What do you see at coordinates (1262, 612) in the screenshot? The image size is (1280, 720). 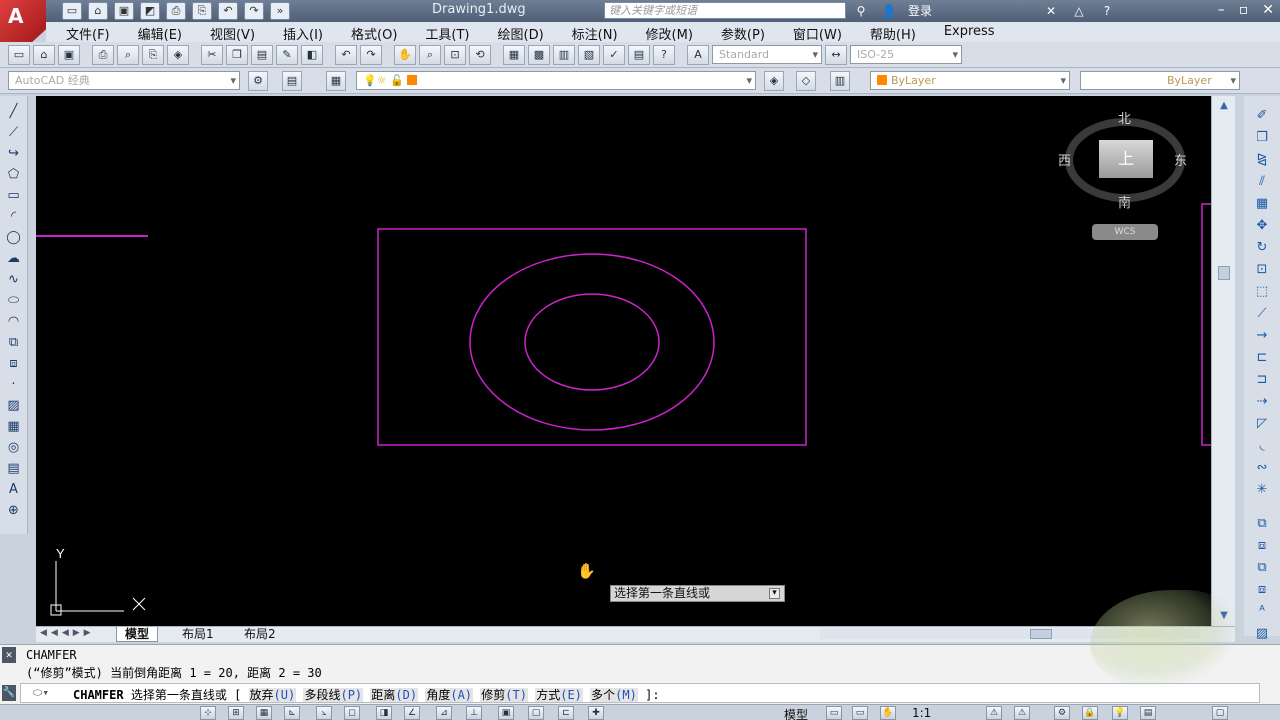 I see `text-front-icon: ᴬ` at bounding box center [1262, 612].